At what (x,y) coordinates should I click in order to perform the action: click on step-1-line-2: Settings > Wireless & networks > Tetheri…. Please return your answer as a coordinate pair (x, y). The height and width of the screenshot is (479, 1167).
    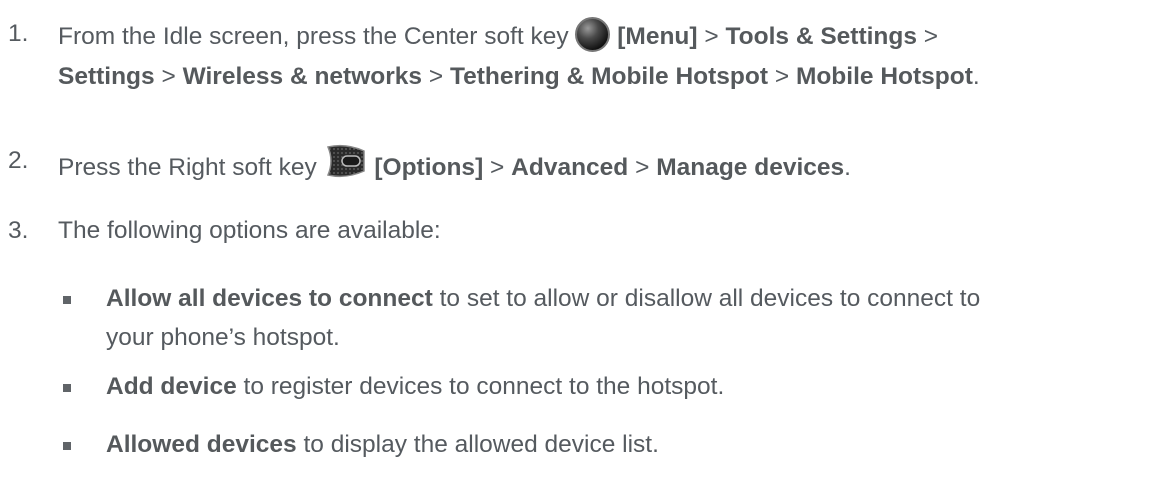
    Looking at the image, I should click on (519, 77).